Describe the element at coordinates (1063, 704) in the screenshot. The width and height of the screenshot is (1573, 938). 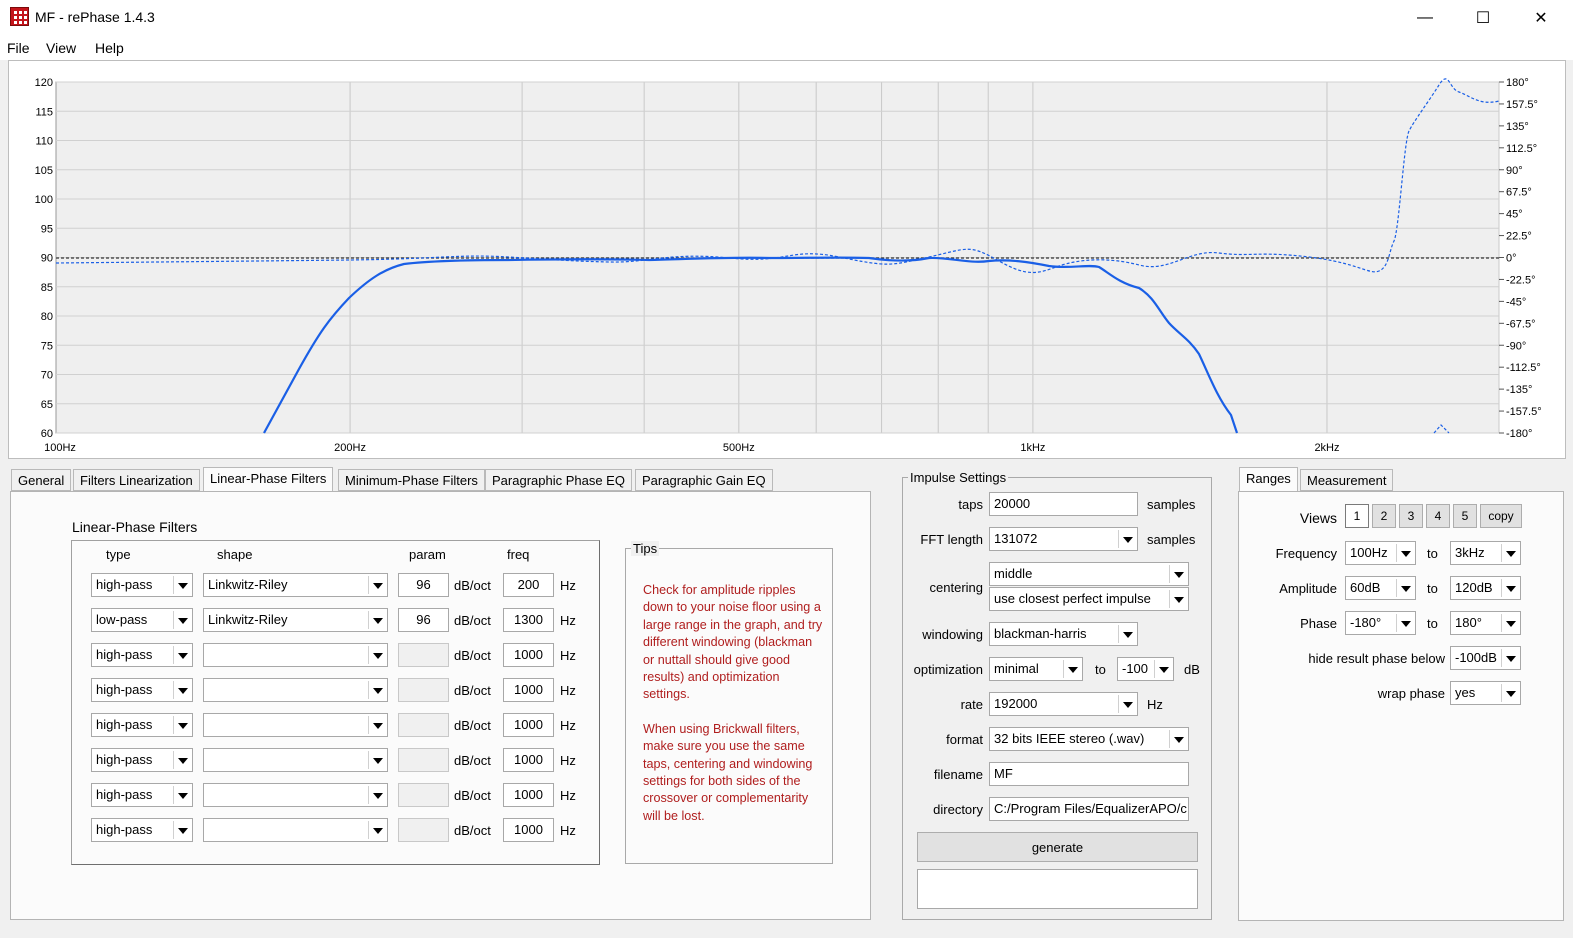
I see `rate-select: 192000` at that location.